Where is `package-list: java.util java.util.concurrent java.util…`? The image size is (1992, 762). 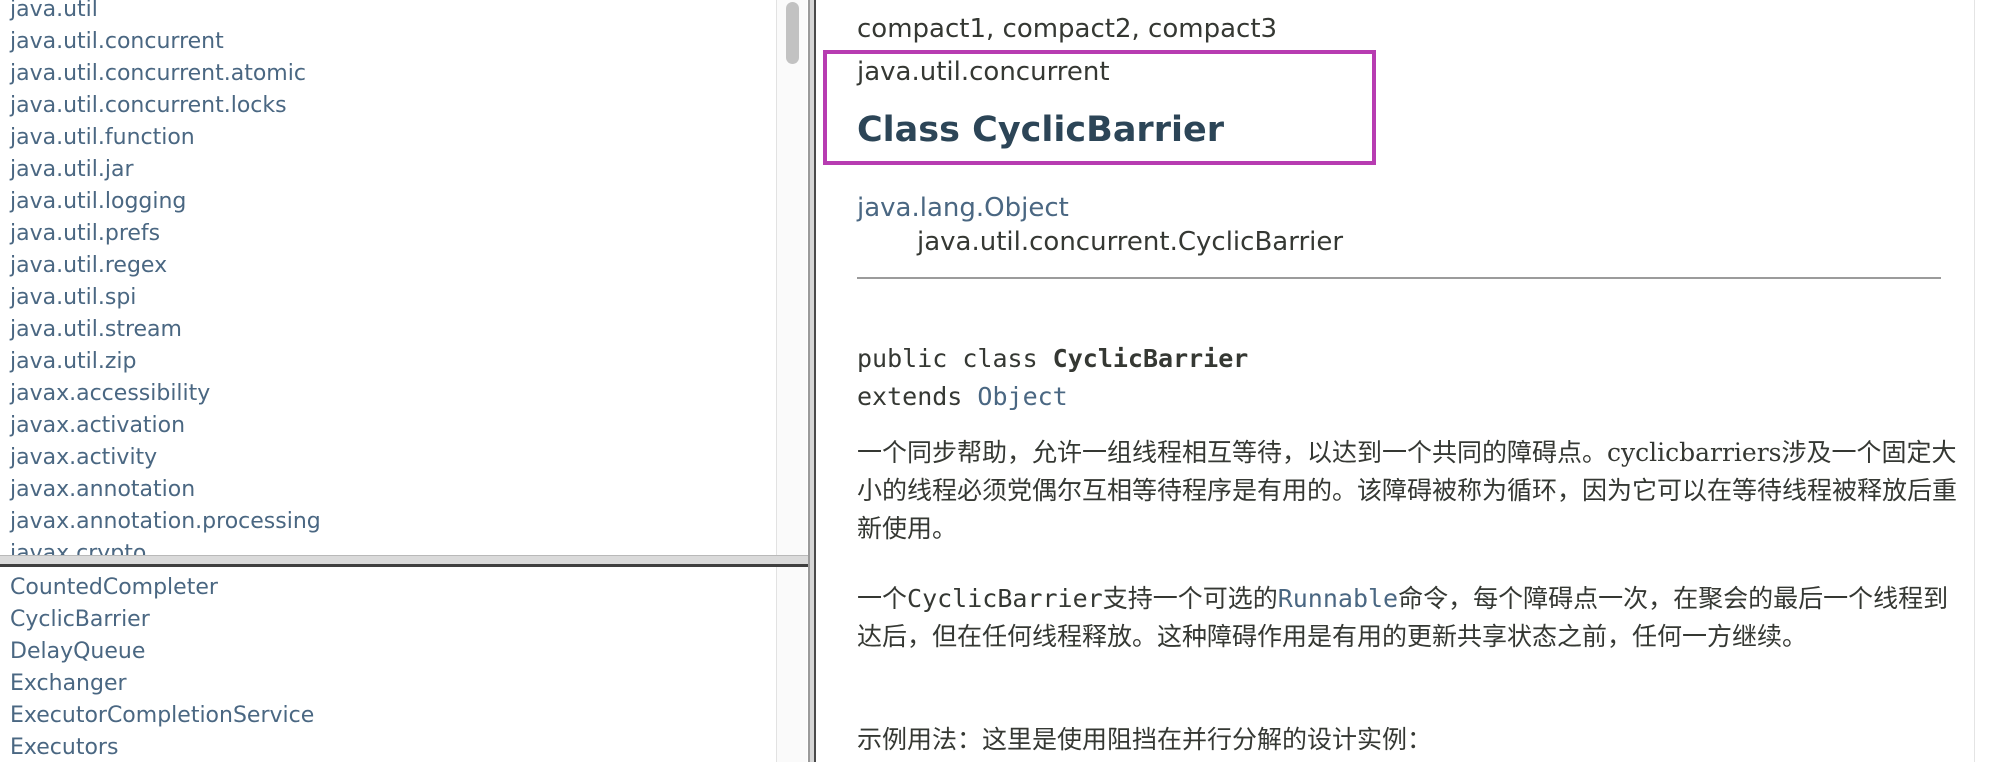 package-list: java.util java.util.concurrent java.util… is located at coordinates (165, 277).